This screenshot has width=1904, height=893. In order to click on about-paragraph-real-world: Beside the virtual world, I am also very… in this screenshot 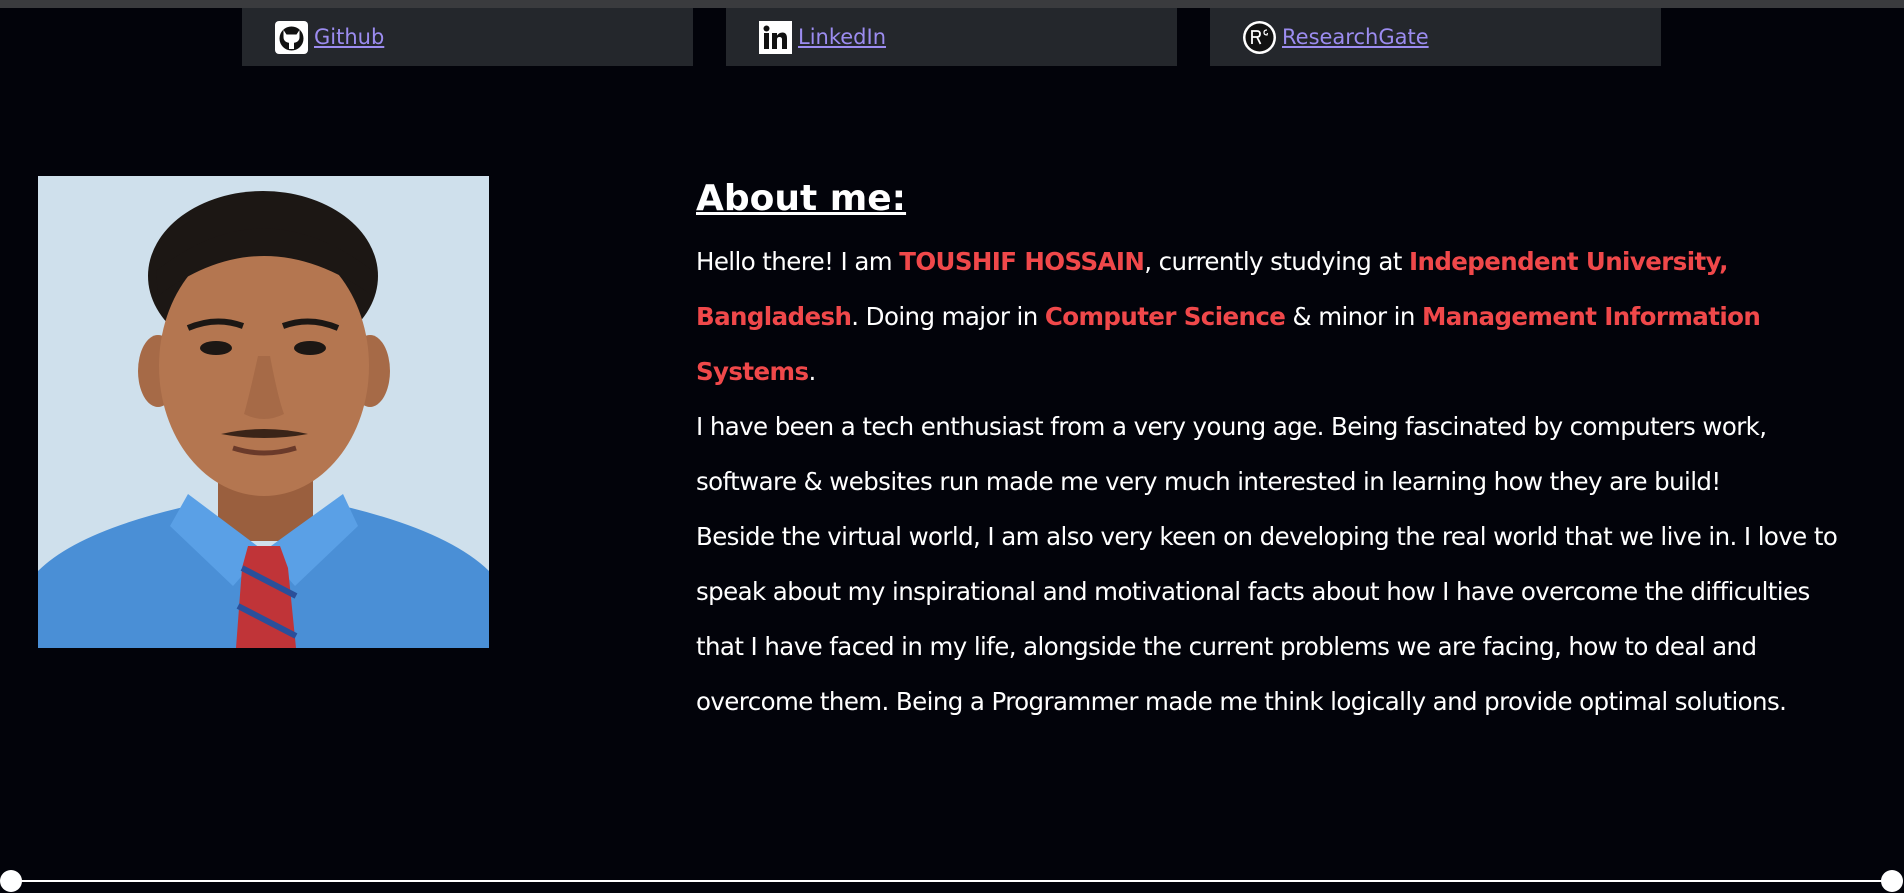, I will do `click(1267, 619)`.